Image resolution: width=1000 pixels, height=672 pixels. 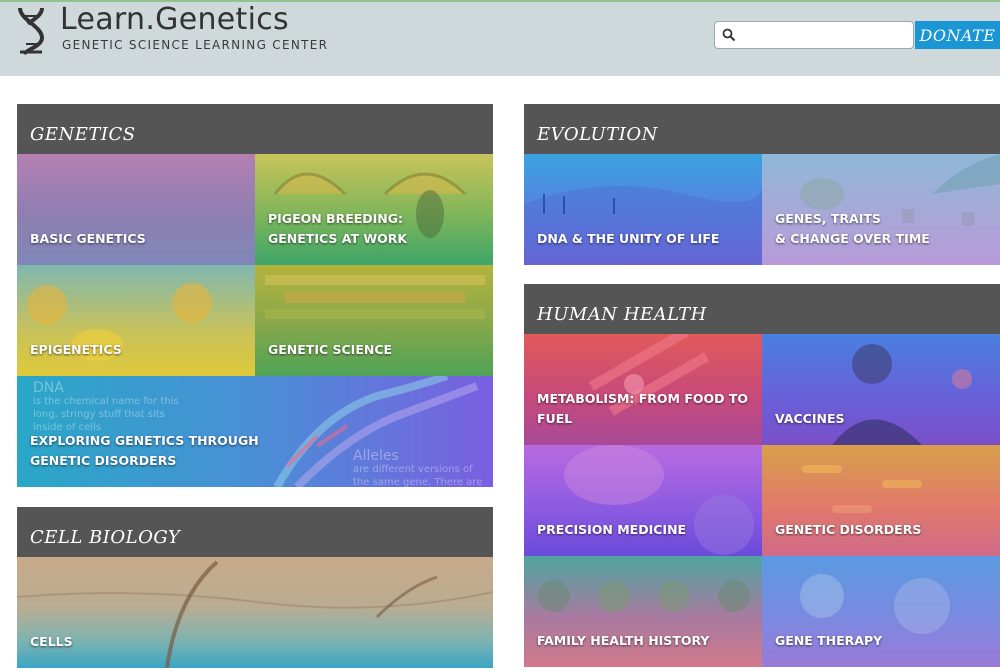 What do you see at coordinates (957, 35) in the screenshot?
I see `donate-button: DONATE` at bounding box center [957, 35].